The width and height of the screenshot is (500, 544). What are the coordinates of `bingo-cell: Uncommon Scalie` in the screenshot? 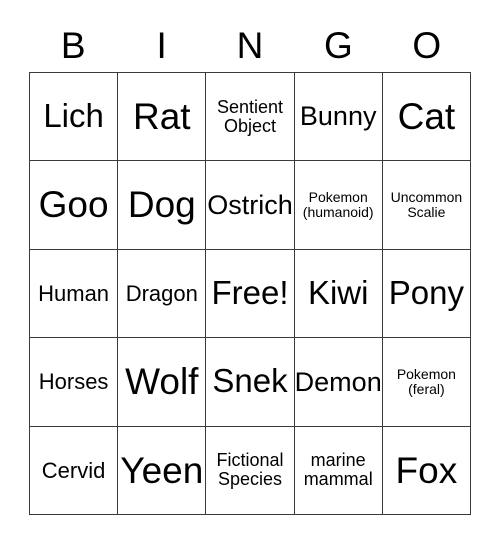 It's located at (426, 205).